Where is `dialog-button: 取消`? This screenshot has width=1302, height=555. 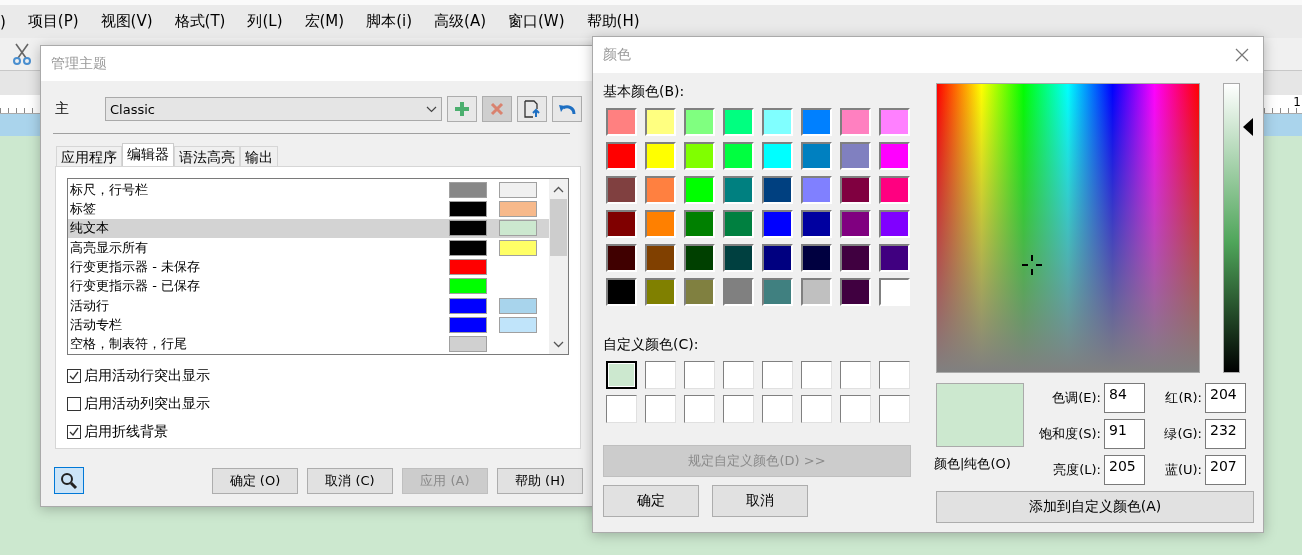
dialog-button: 取消 is located at coordinates (760, 501).